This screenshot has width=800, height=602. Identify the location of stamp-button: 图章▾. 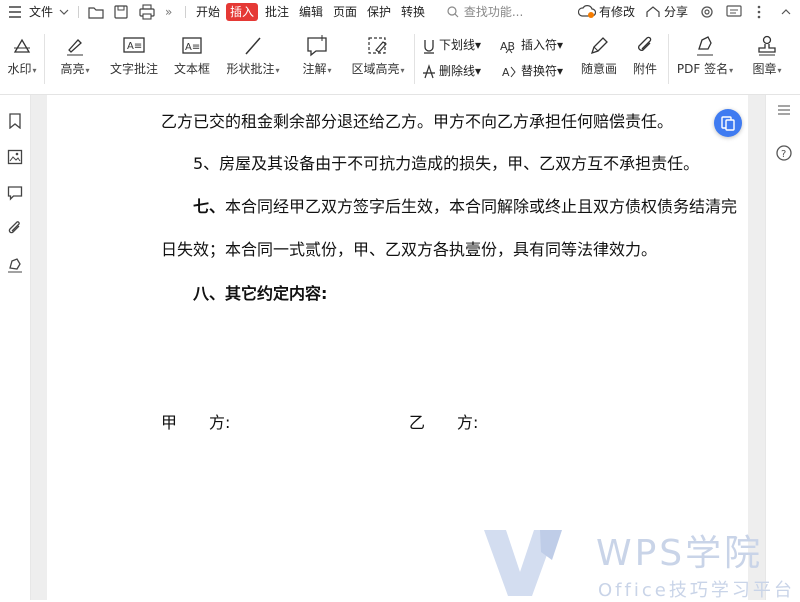
(767, 55).